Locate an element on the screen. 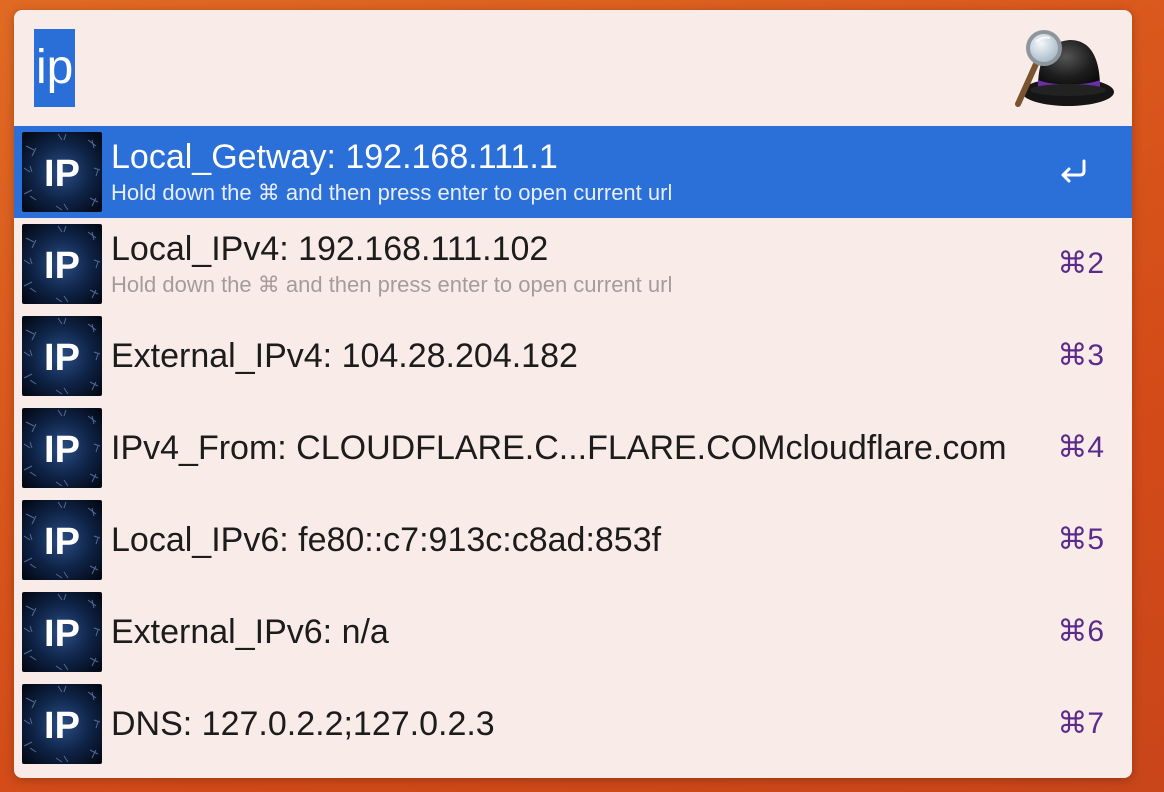  result-text: External_IPv6: n/a is located at coordinates (571, 632).